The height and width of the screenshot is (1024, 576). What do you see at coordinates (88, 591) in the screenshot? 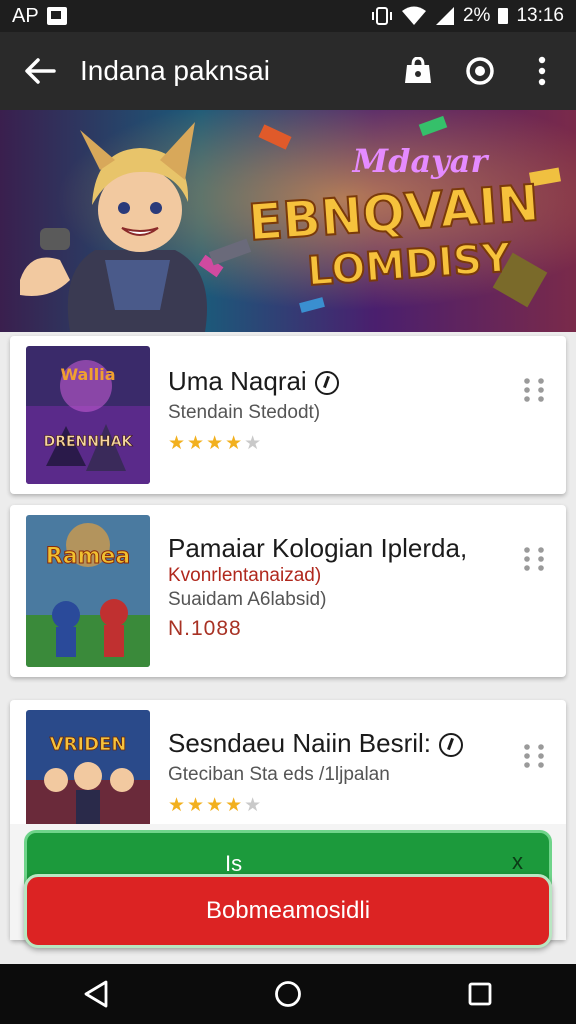
I see `app-thumbnail: Ramea` at bounding box center [88, 591].